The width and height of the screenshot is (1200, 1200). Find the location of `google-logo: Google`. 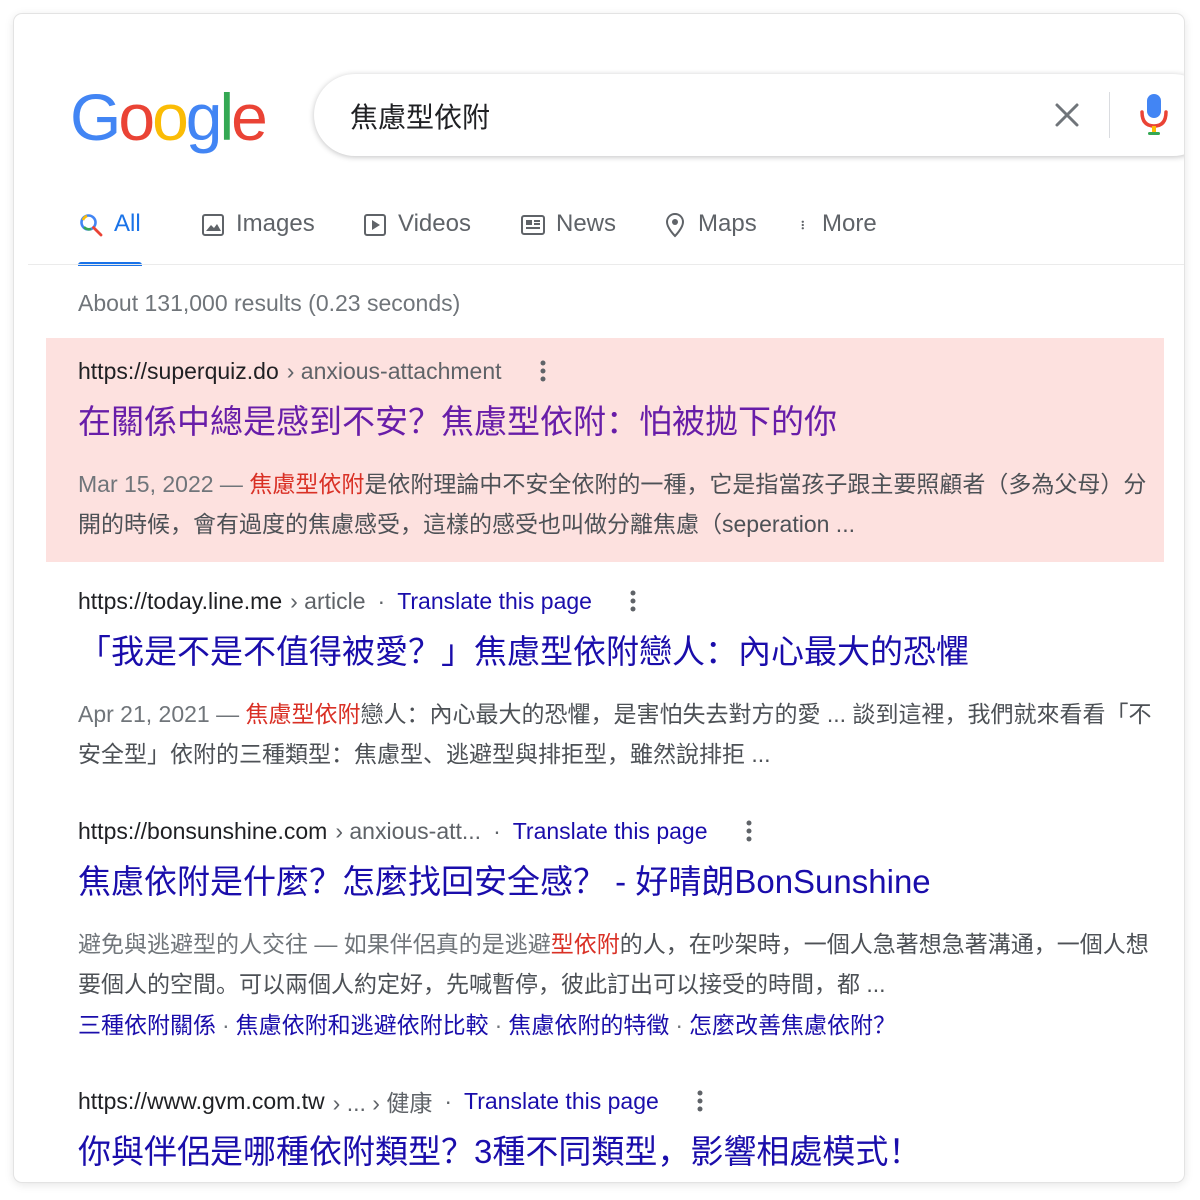

google-logo: Google is located at coordinates (169, 117).